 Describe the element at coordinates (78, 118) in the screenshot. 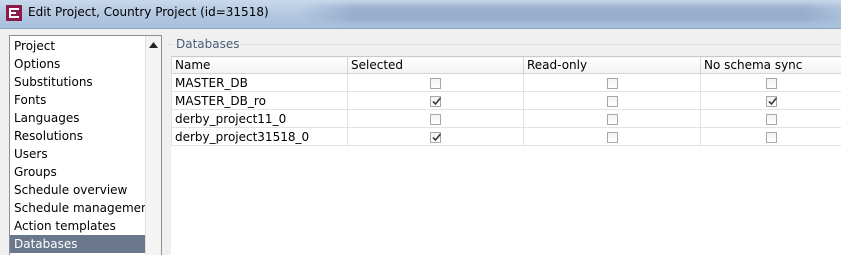

I see `sidebar-item-languages: Languages` at that location.